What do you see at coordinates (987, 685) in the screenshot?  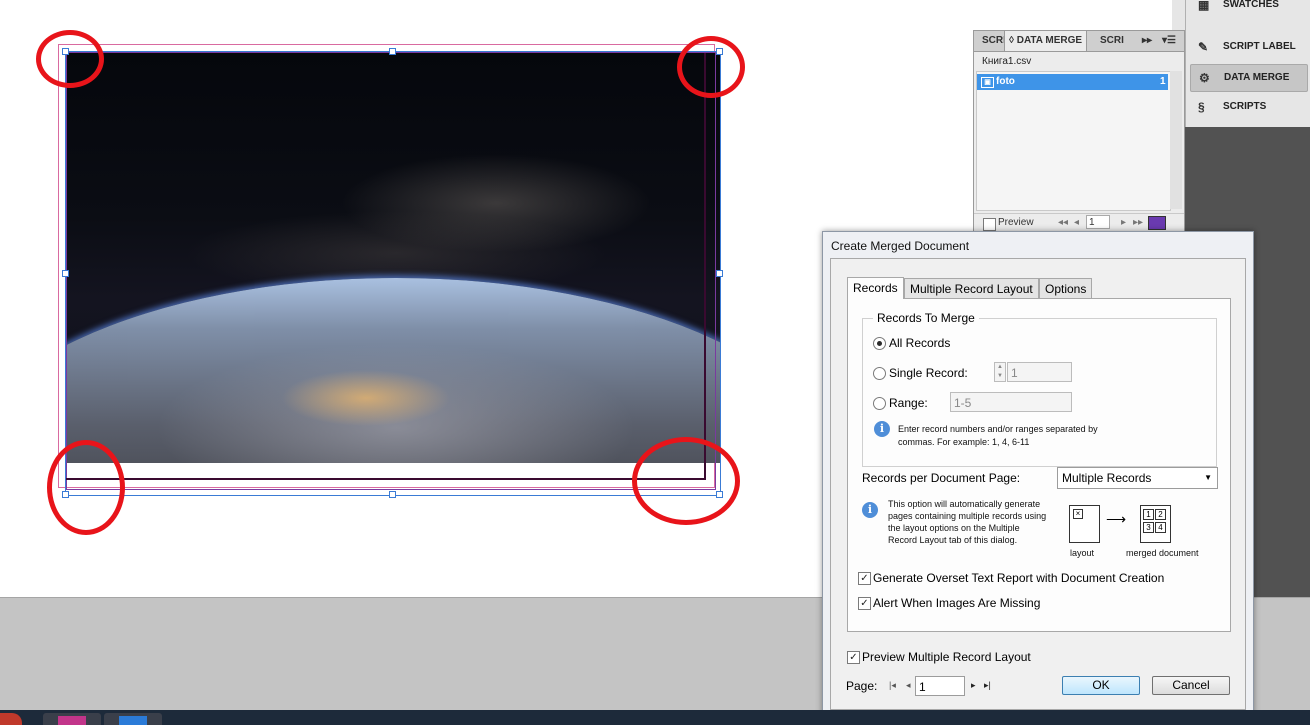 I see `last-page-icon: ▸|` at bounding box center [987, 685].